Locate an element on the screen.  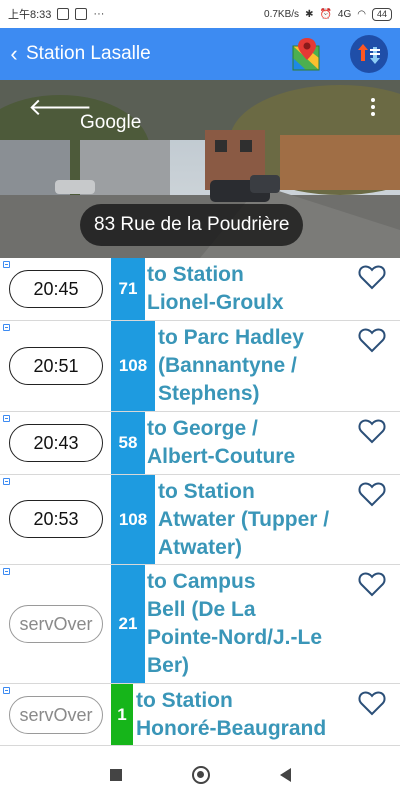
back-chevron-icon: ‹ is located at coordinates (14, 54).